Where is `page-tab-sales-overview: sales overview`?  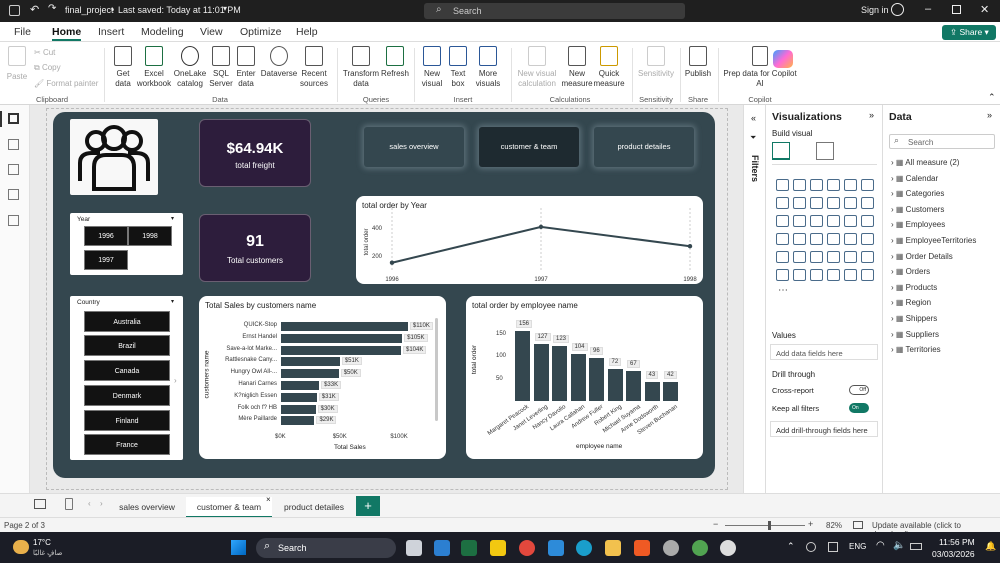 page-tab-sales-overview: sales overview is located at coordinates (147, 507).